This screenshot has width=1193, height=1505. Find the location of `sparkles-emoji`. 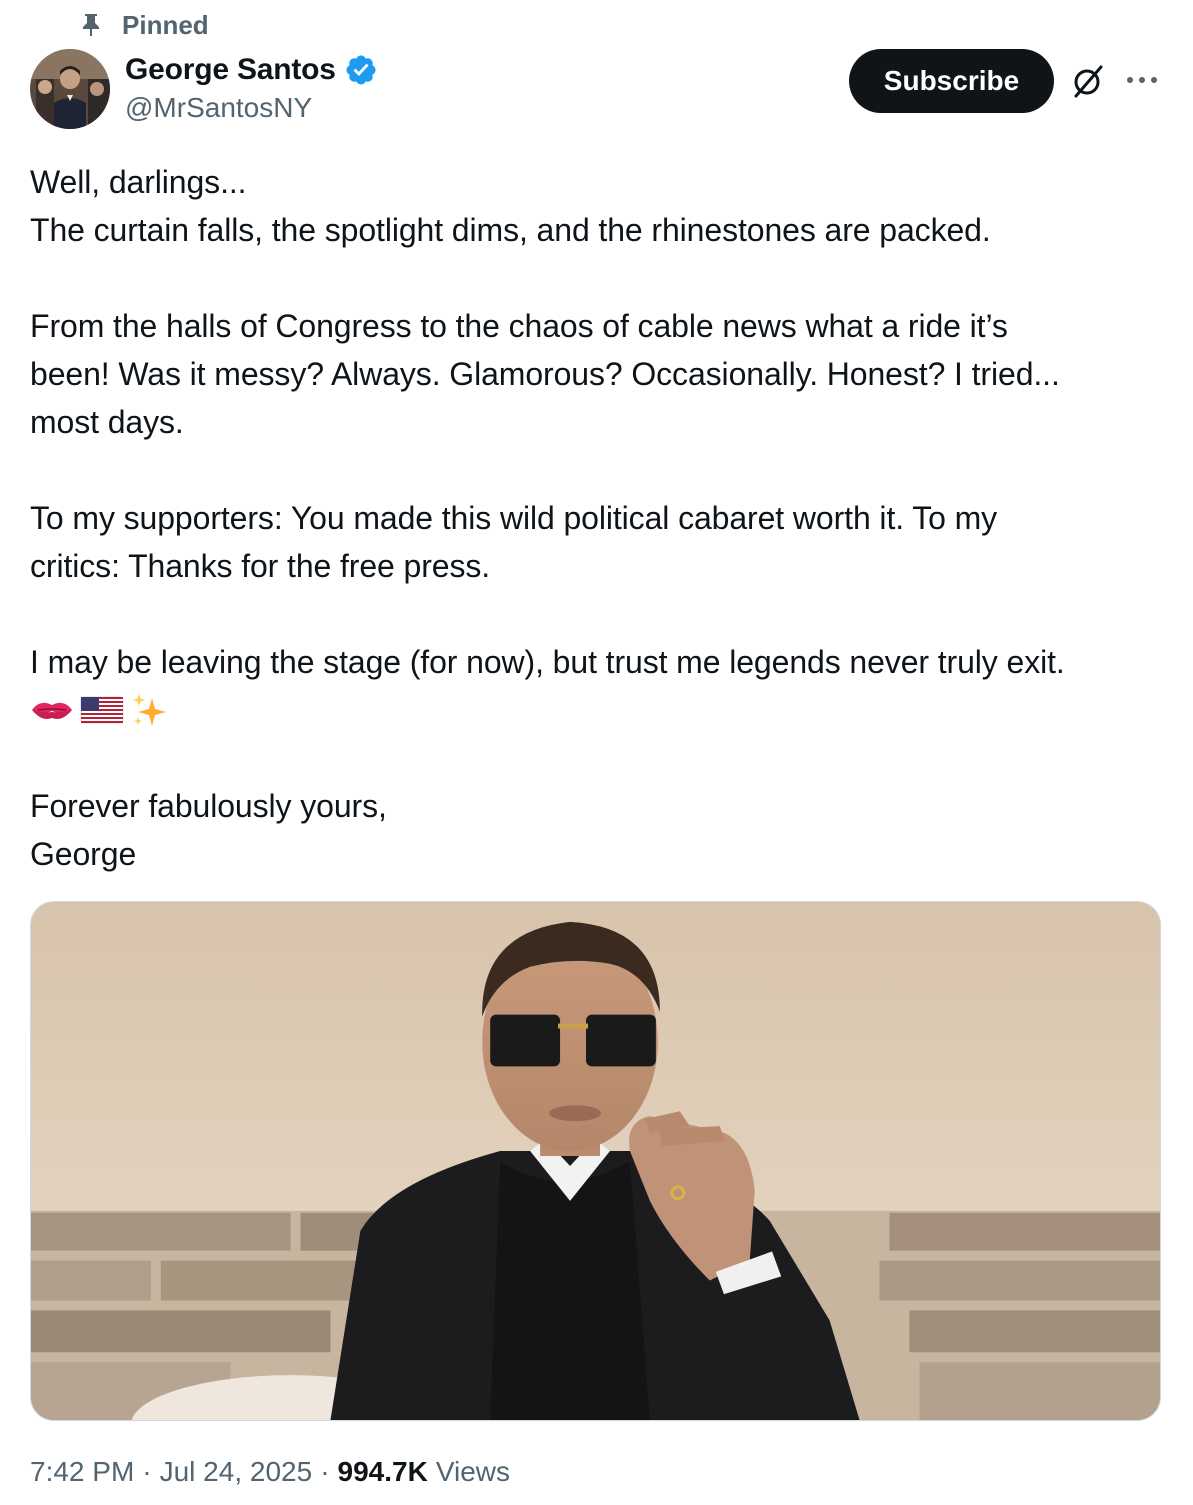

sparkles-emoji is located at coordinates (150, 710).